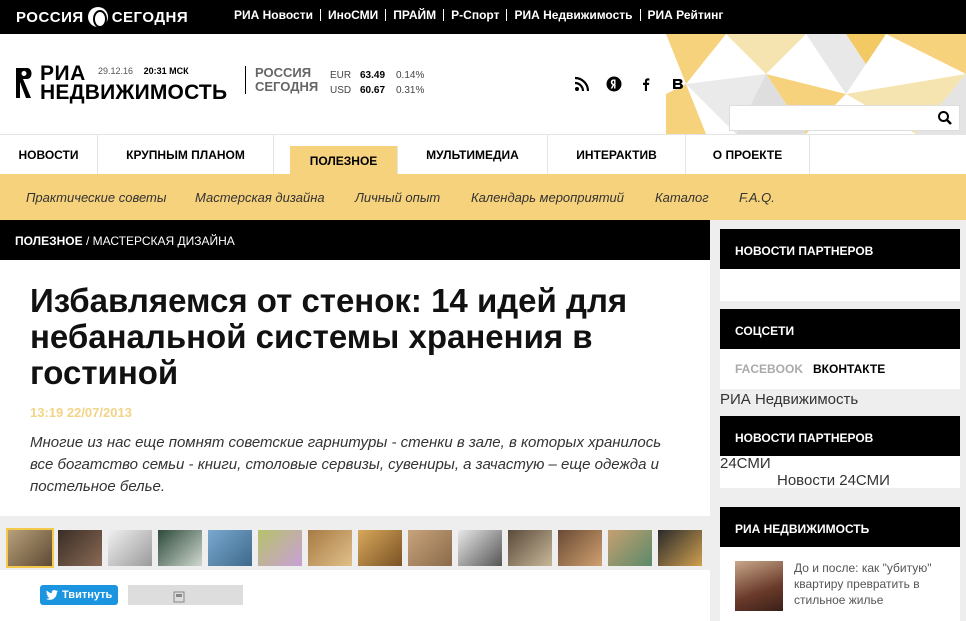 This screenshot has width=966, height=621. Describe the element at coordinates (415, 15) in the screenshot. I see `network-link-prime: ПРАЙМ` at that location.